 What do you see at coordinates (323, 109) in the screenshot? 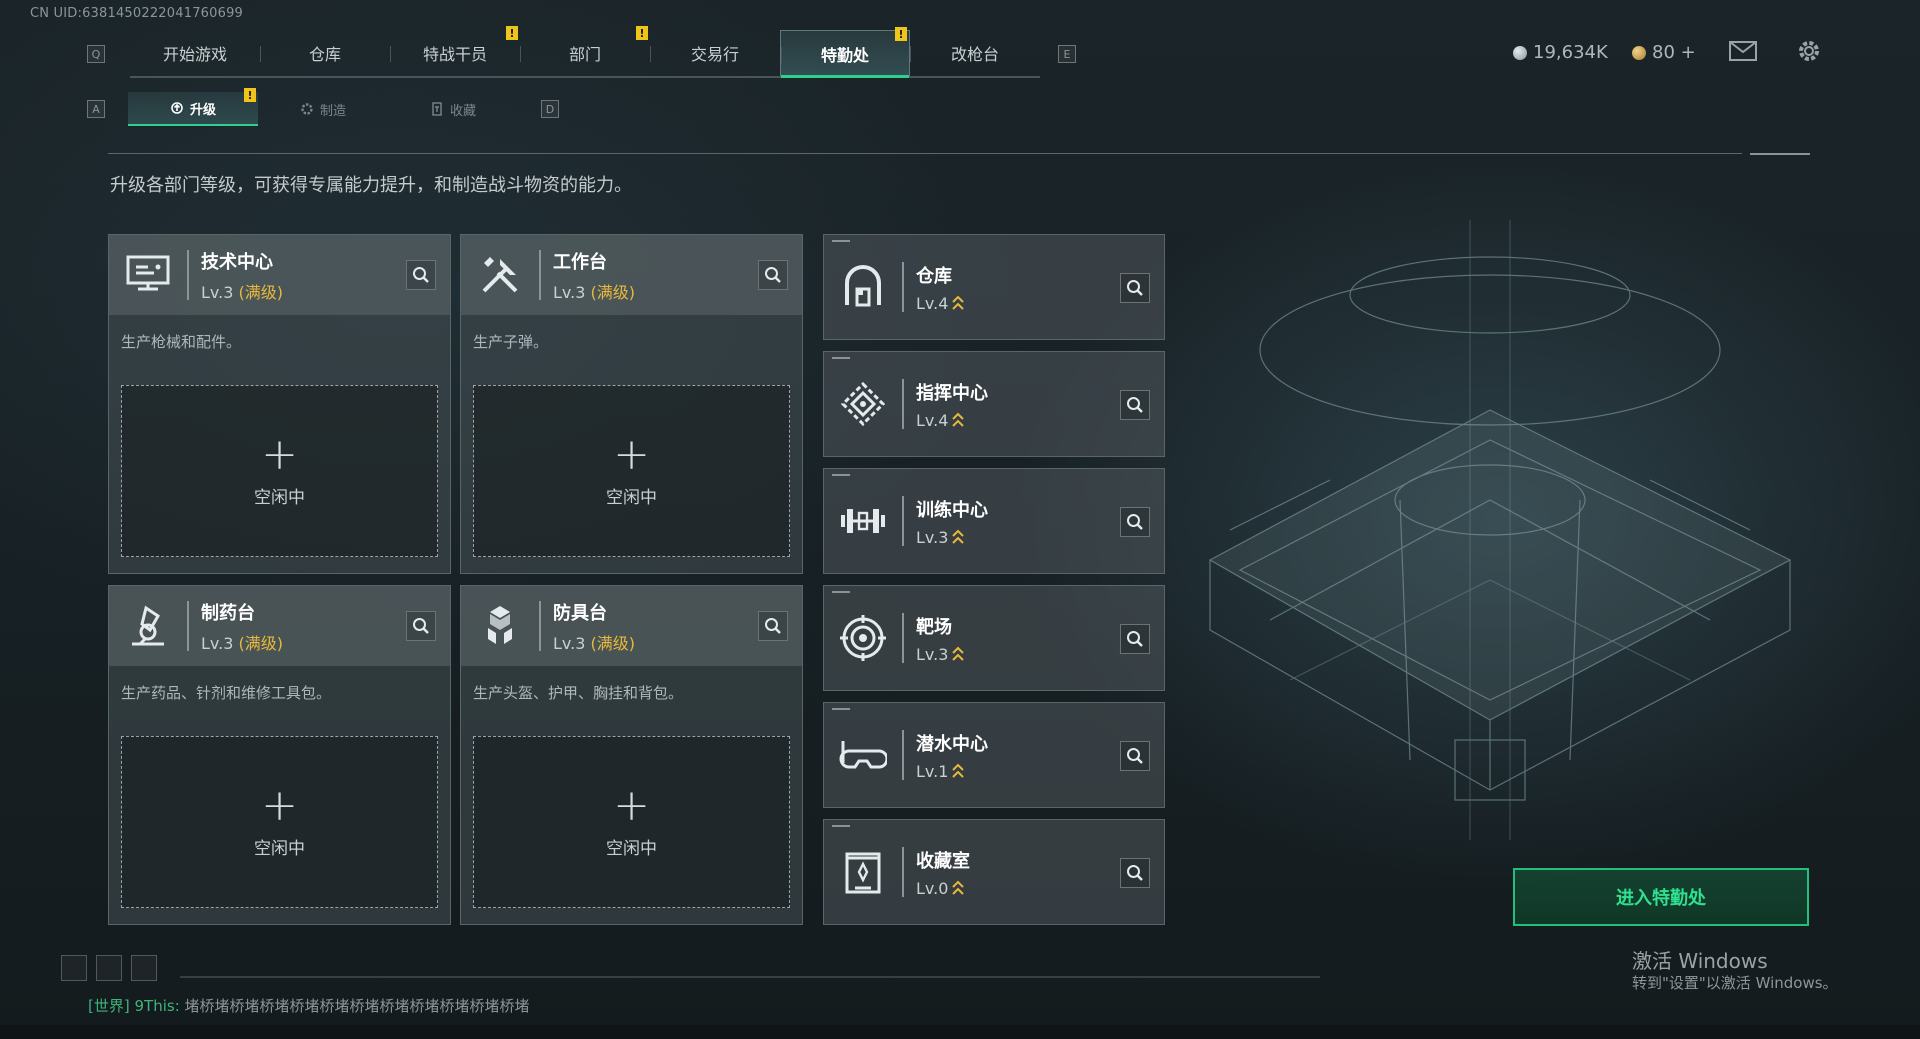
I see `subtab-craft: 制造` at bounding box center [323, 109].